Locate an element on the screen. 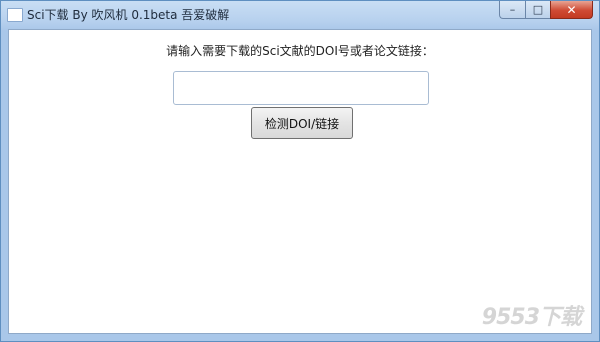  minimize-icon: – is located at coordinates (512, 9).